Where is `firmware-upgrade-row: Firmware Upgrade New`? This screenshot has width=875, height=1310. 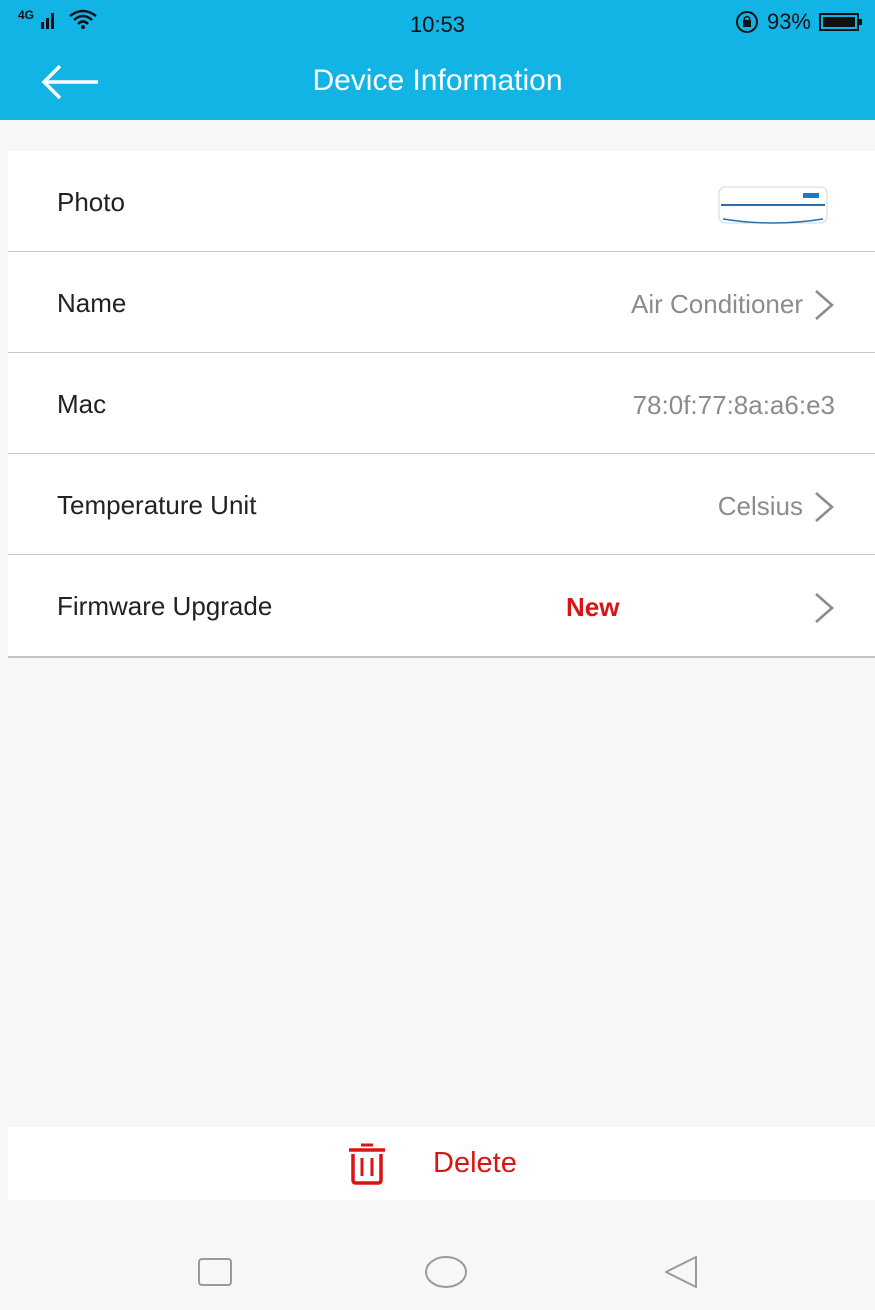 firmware-upgrade-row: Firmware Upgrade New is located at coordinates (441, 606).